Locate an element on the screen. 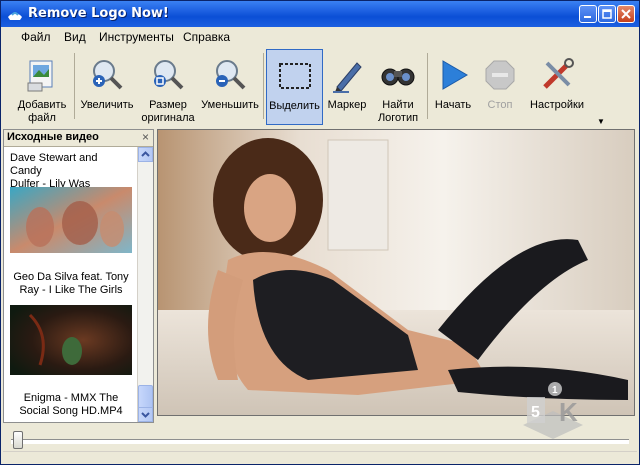 This screenshot has width=640, height=465. status-bar is located at coordinates (320, 457).